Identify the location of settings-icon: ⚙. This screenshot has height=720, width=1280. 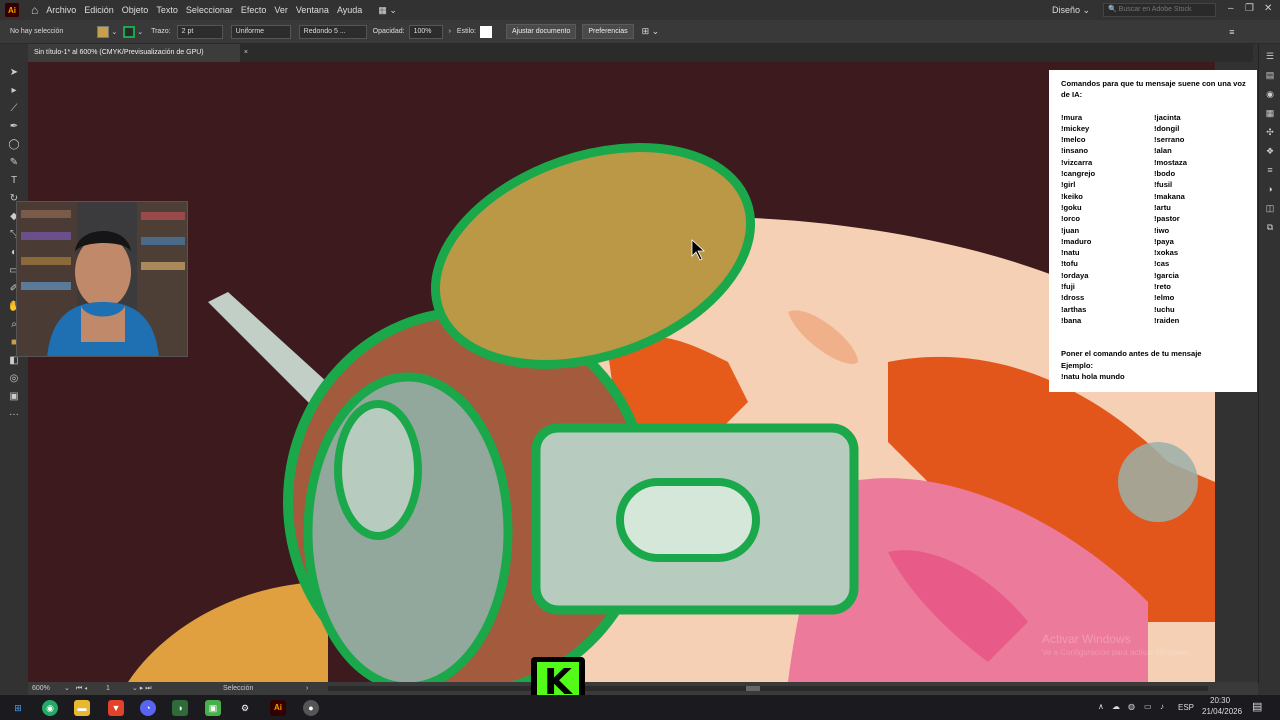
(245, 708).